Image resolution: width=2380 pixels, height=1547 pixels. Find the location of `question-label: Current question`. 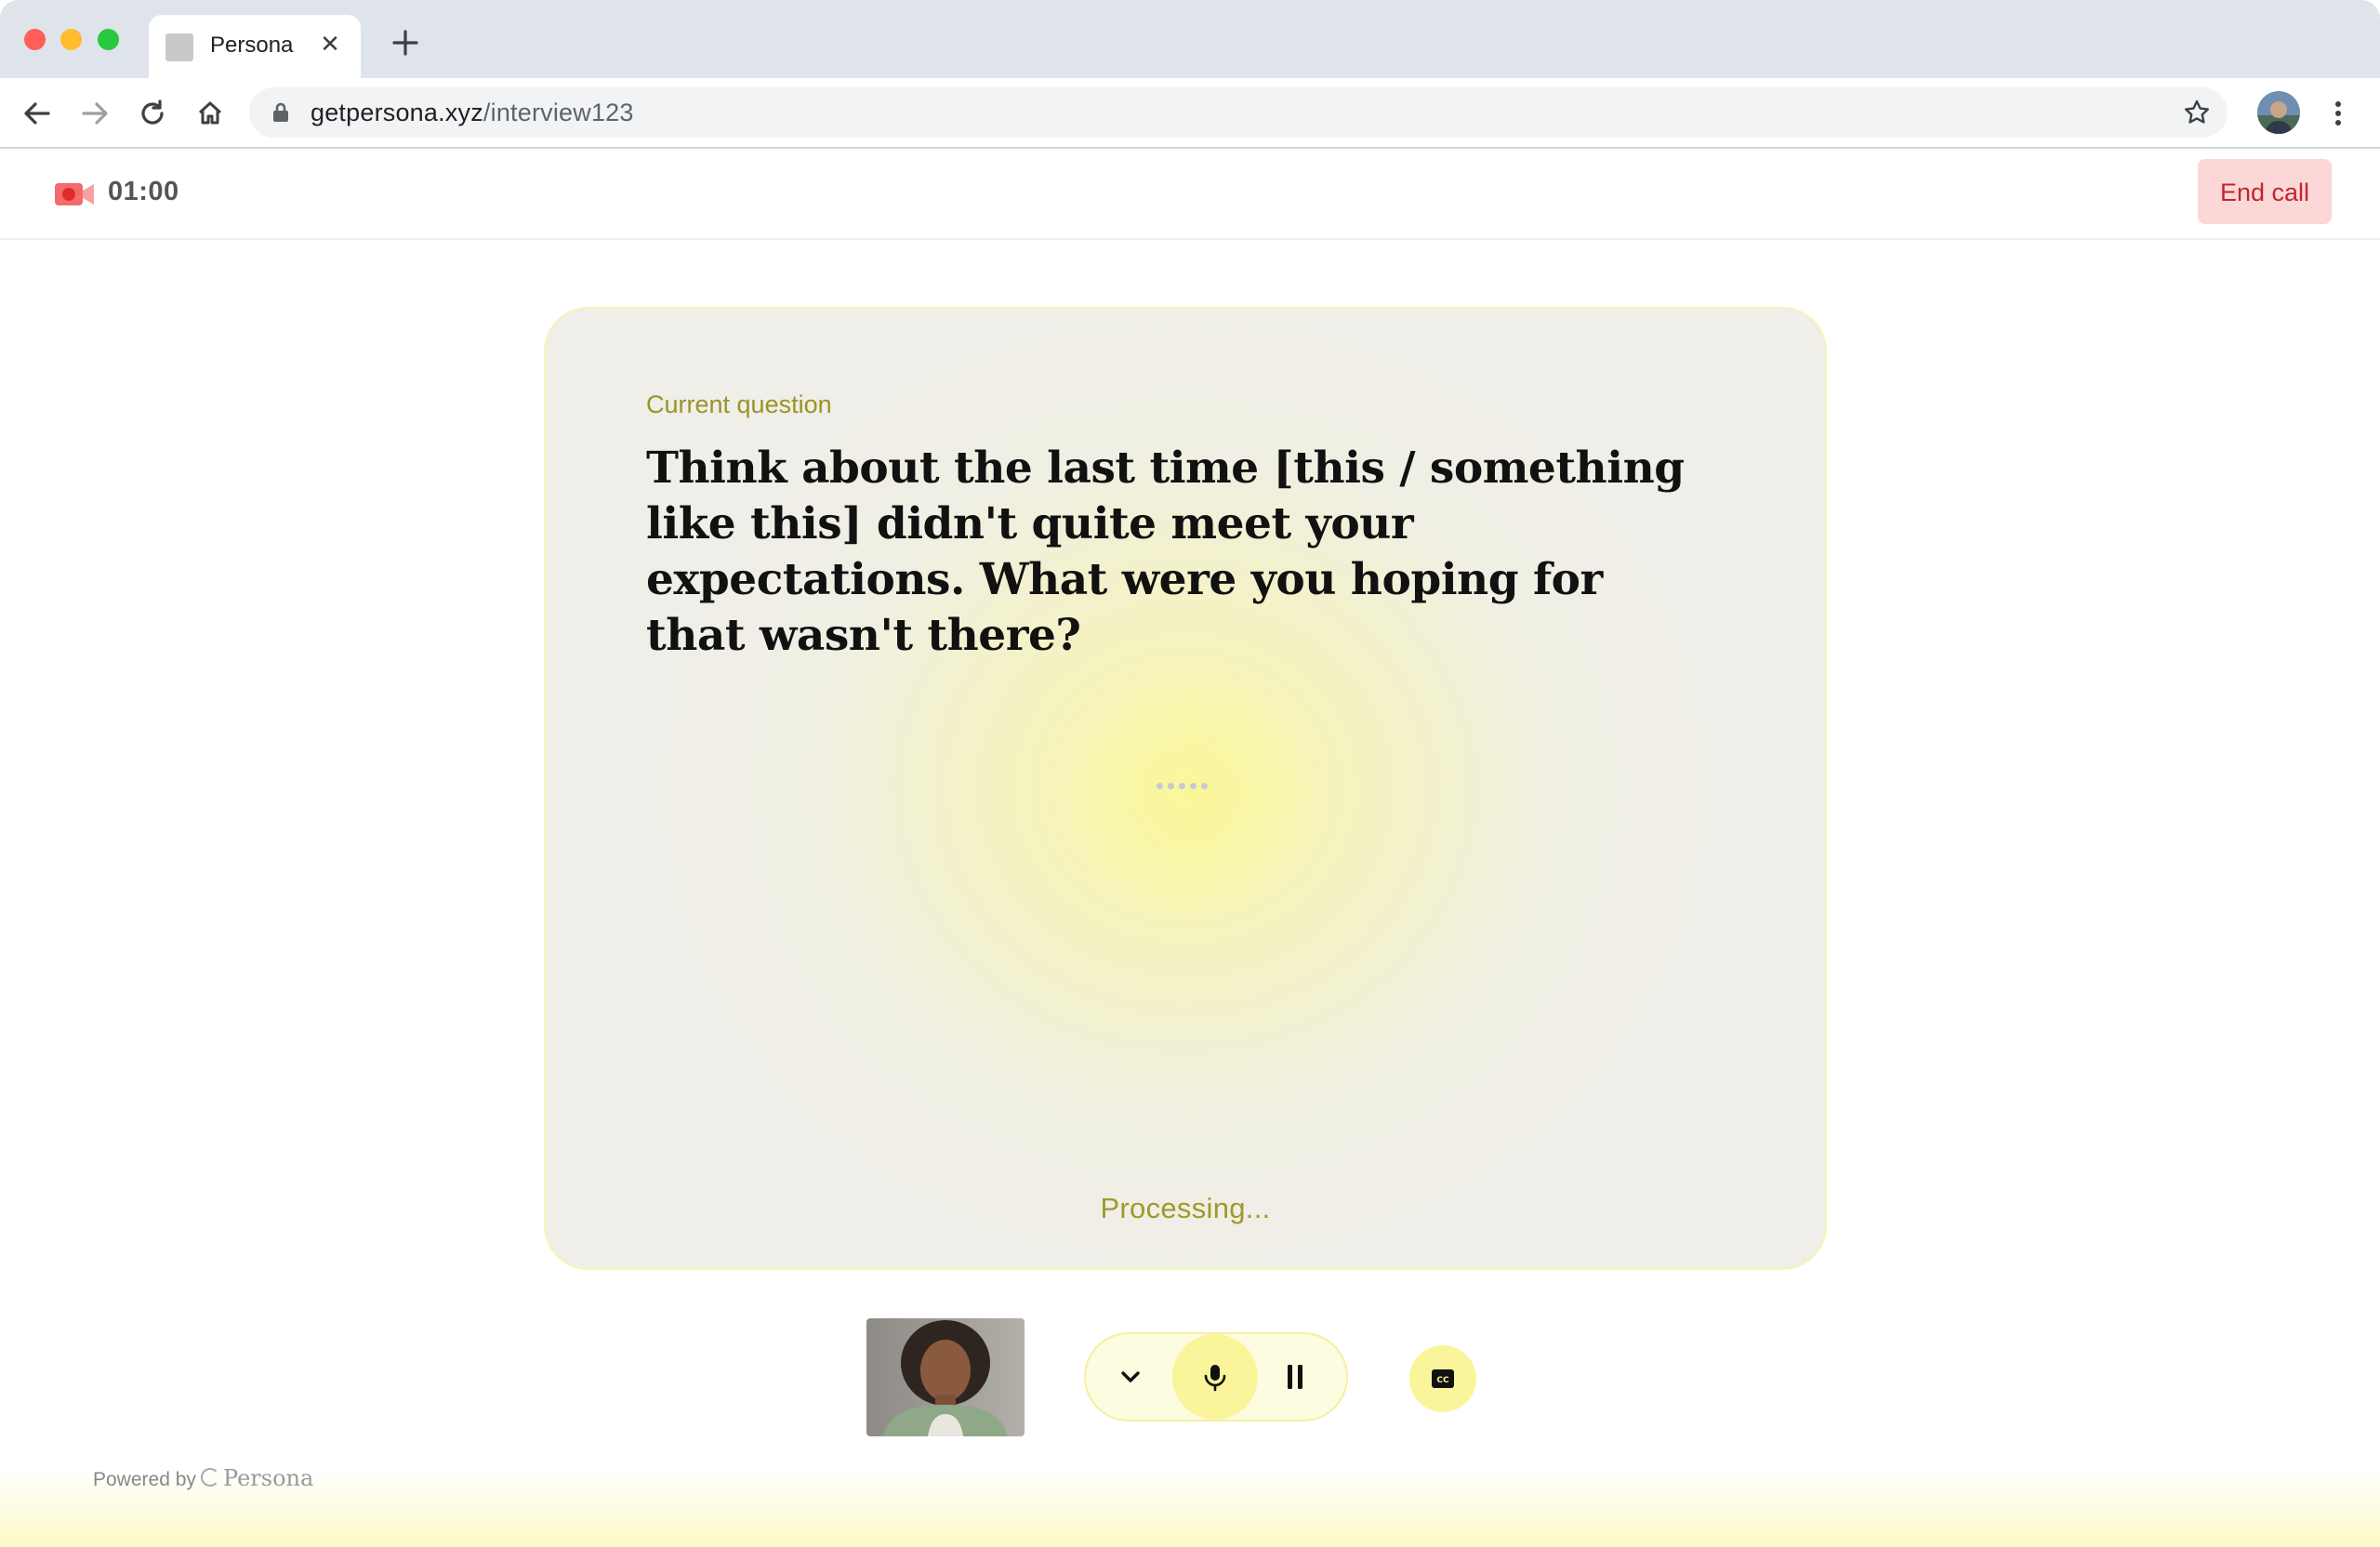

question-label: Current question is located at coordinates (739, 404).